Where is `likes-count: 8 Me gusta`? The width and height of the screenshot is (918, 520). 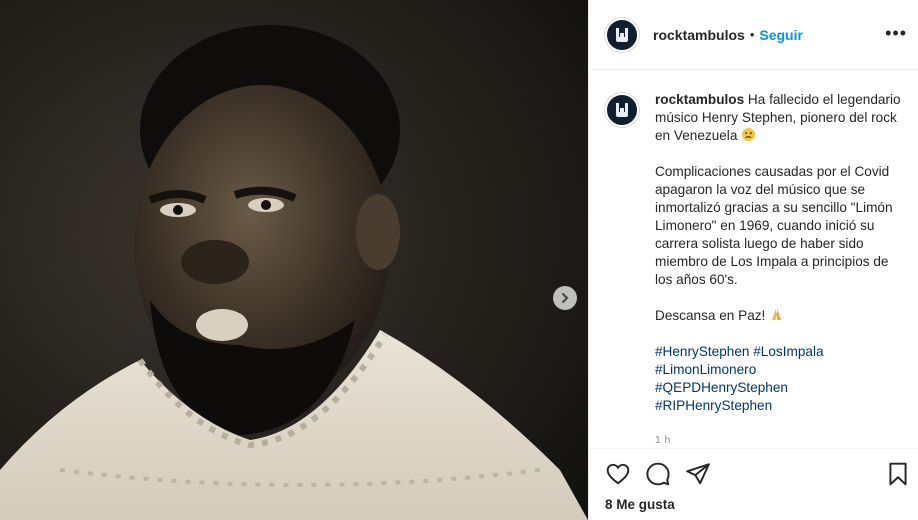 likes-count: 8 Me gusta is located at coordinates (640, 504).